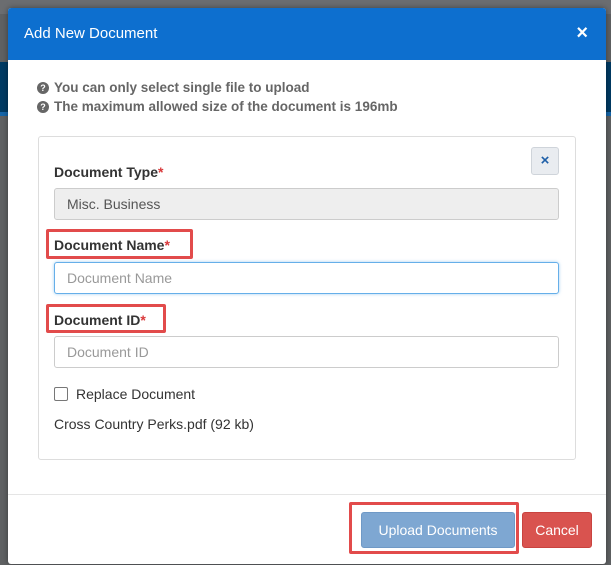 Image resolution: width=611 pixels, height=565 pixels. Describe the element at coordinates (608, 114) in the screenshot. I see `backdrop-nav-right-accent` at that location.